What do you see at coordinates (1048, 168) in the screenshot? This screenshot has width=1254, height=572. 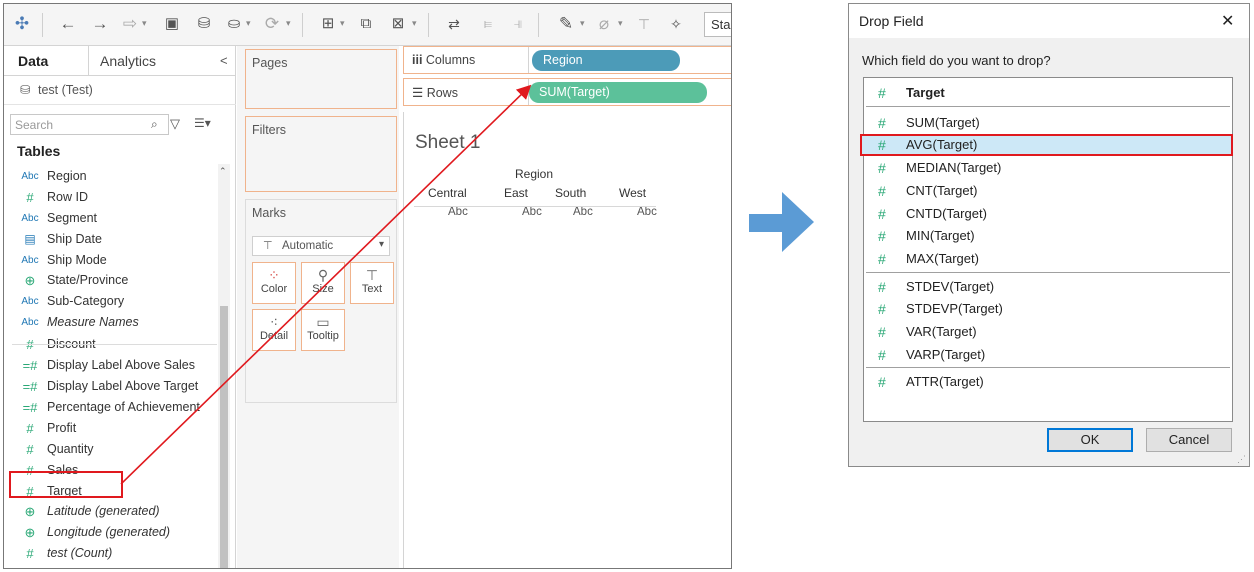 I see `drop-option: # MEDIAN(Target)` at bounding box center [1048, 168].